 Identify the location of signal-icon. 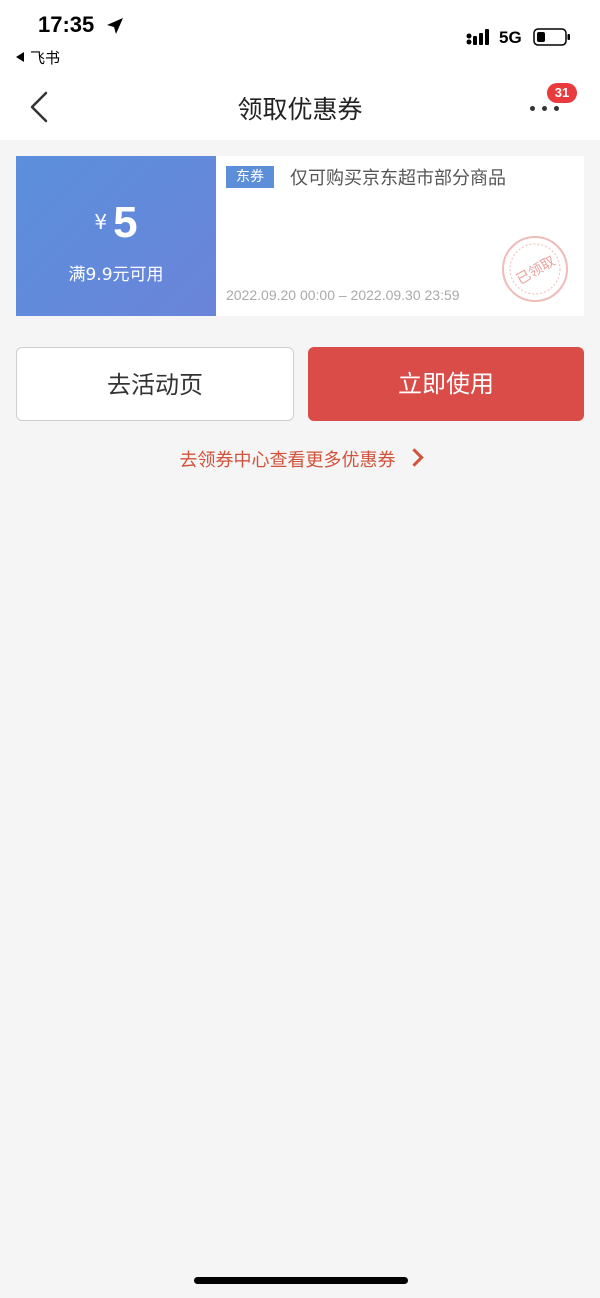
(477, 37).